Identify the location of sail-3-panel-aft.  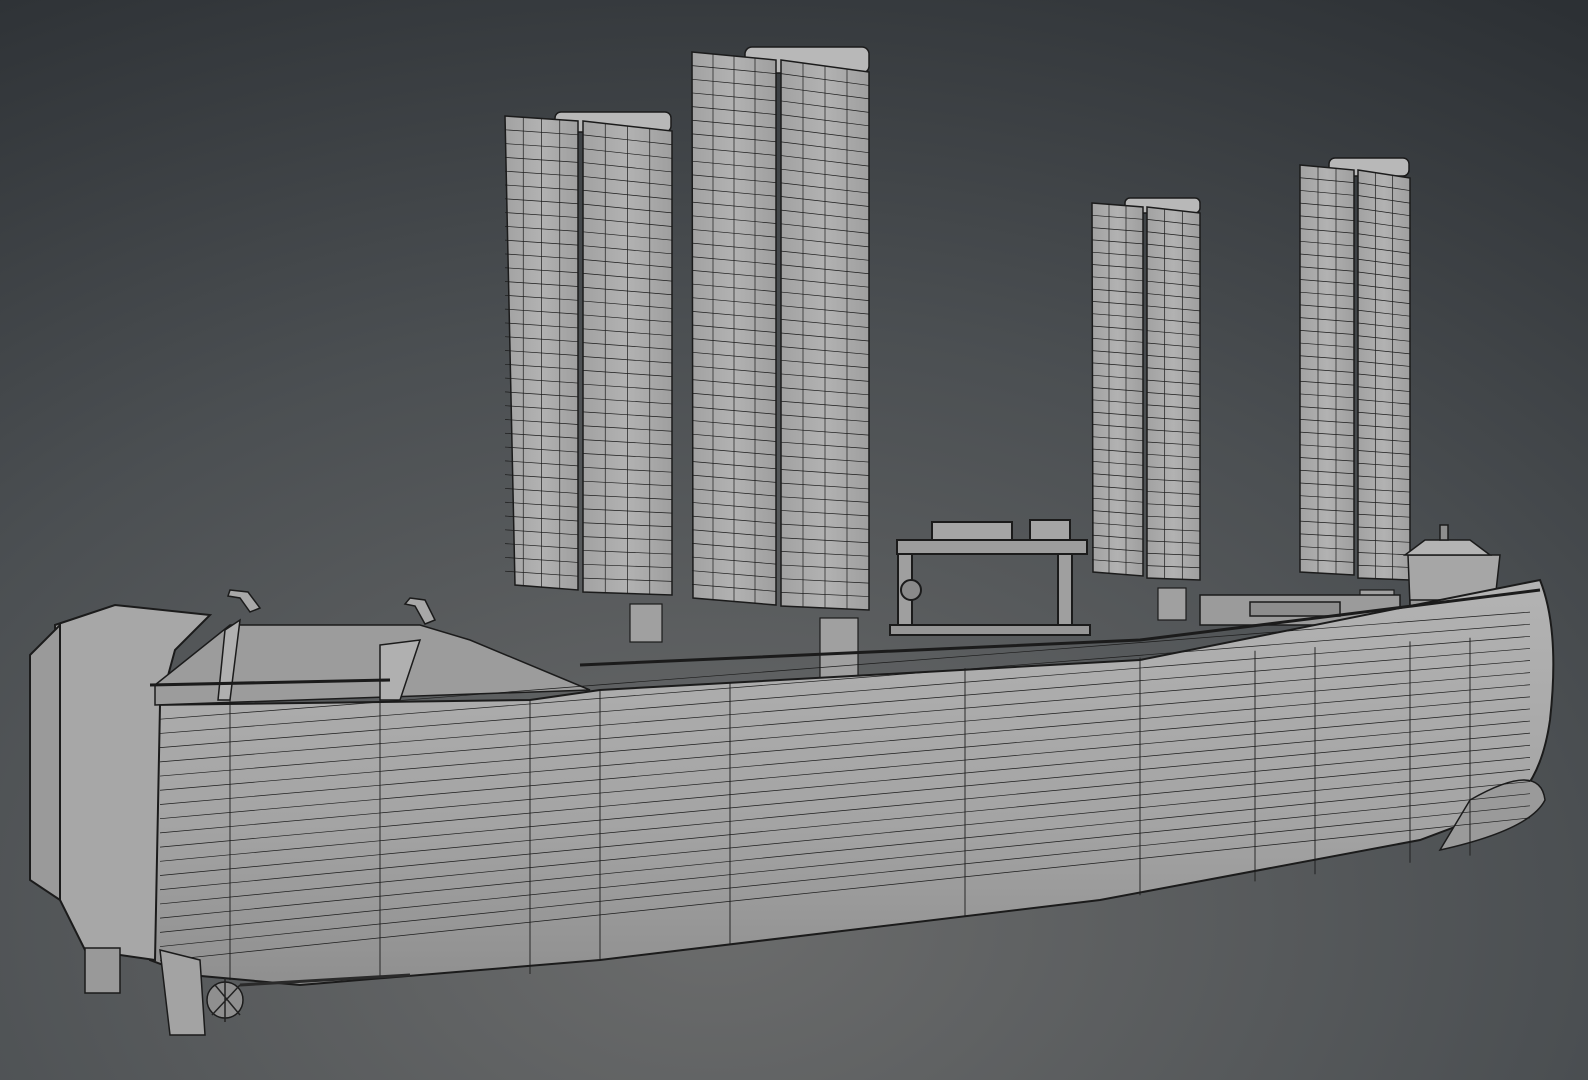
(1173, 393).